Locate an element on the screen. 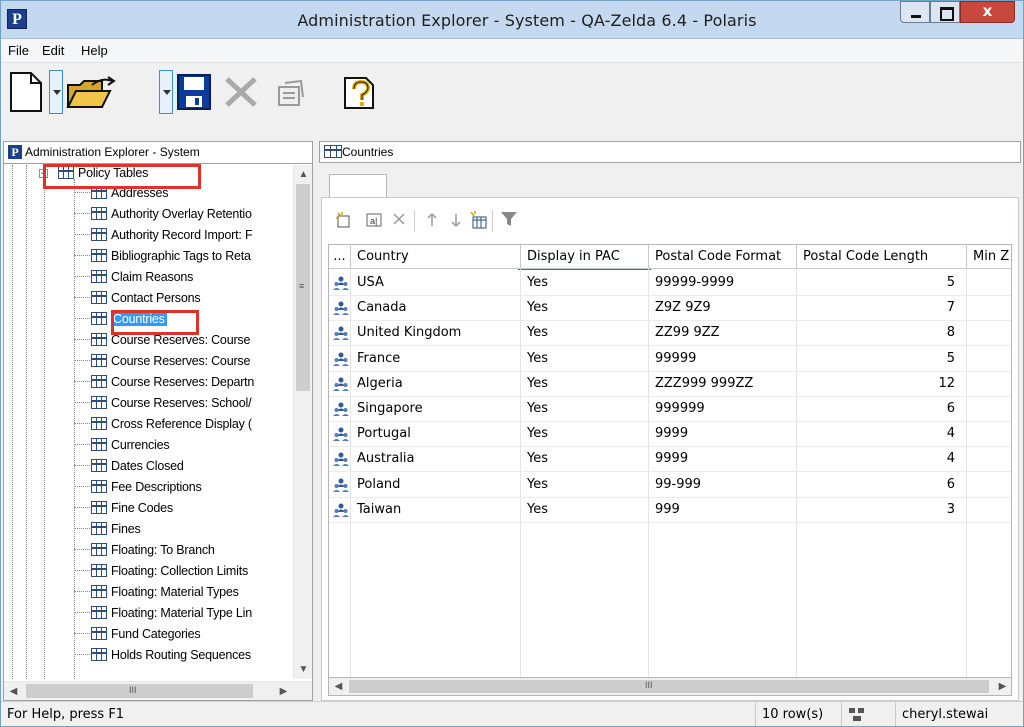 This screenshot has height=727, width=1024. grid-cell-country: United Kingdom is located at coordinates (436, 332).